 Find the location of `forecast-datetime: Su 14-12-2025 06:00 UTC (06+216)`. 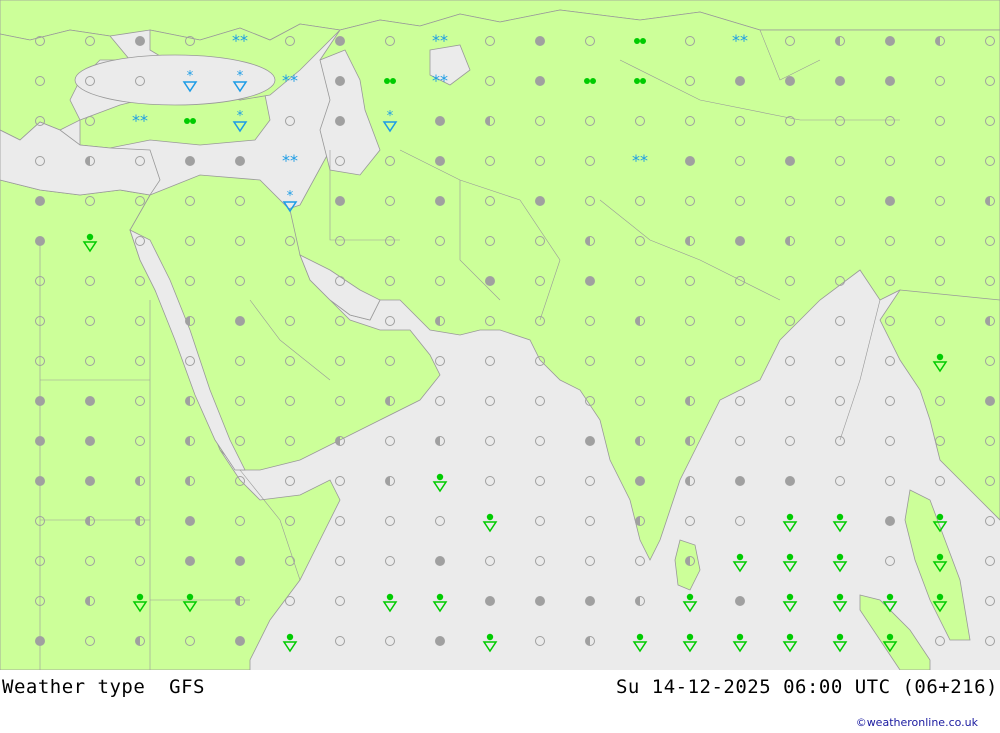

forecast-datetime: Su 14-12-2025 06:00 UTC (06+216) is located at coordinates (806, 687).